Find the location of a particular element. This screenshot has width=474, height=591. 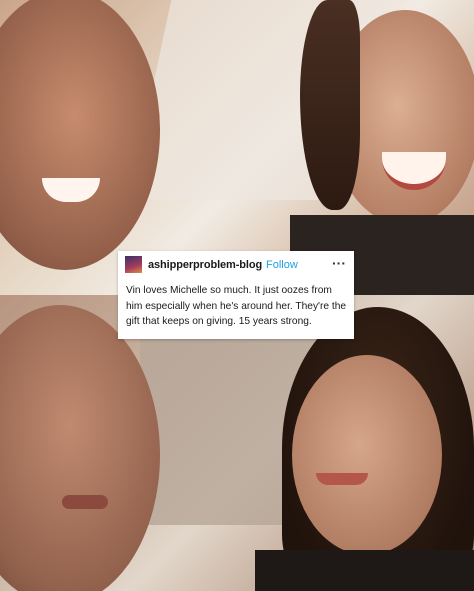

post-header: ashipperproblem-blog Follow ··· is located at coordinates (236, 265).